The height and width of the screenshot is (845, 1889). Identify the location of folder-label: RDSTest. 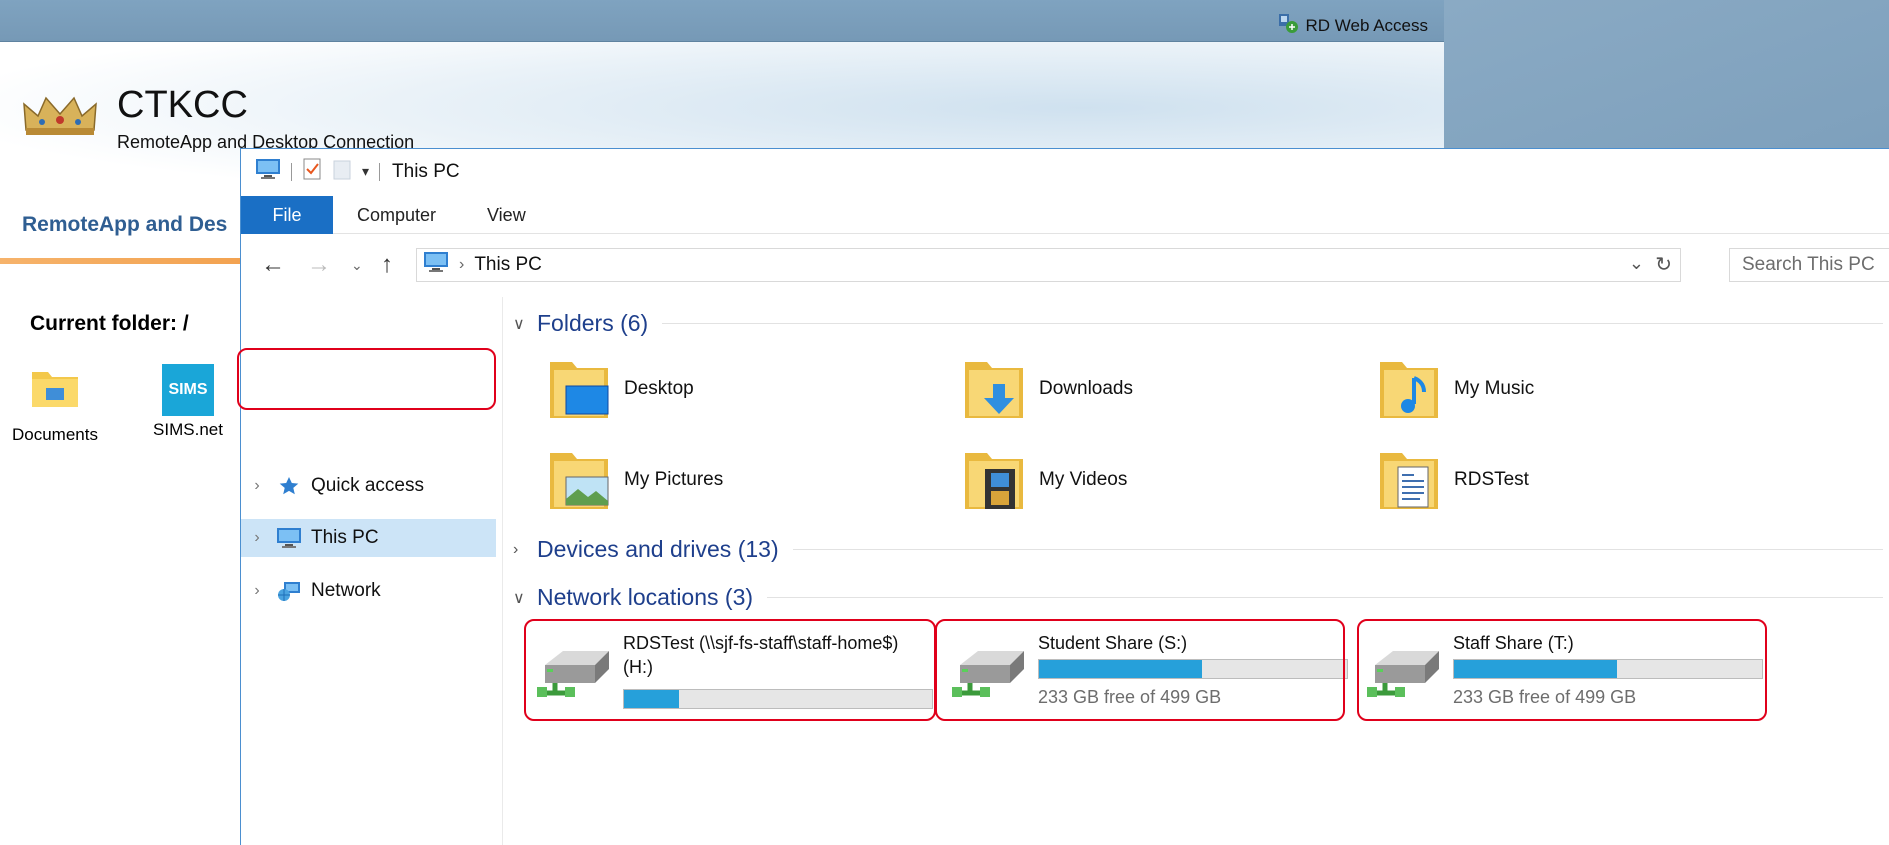
(1491, 479).